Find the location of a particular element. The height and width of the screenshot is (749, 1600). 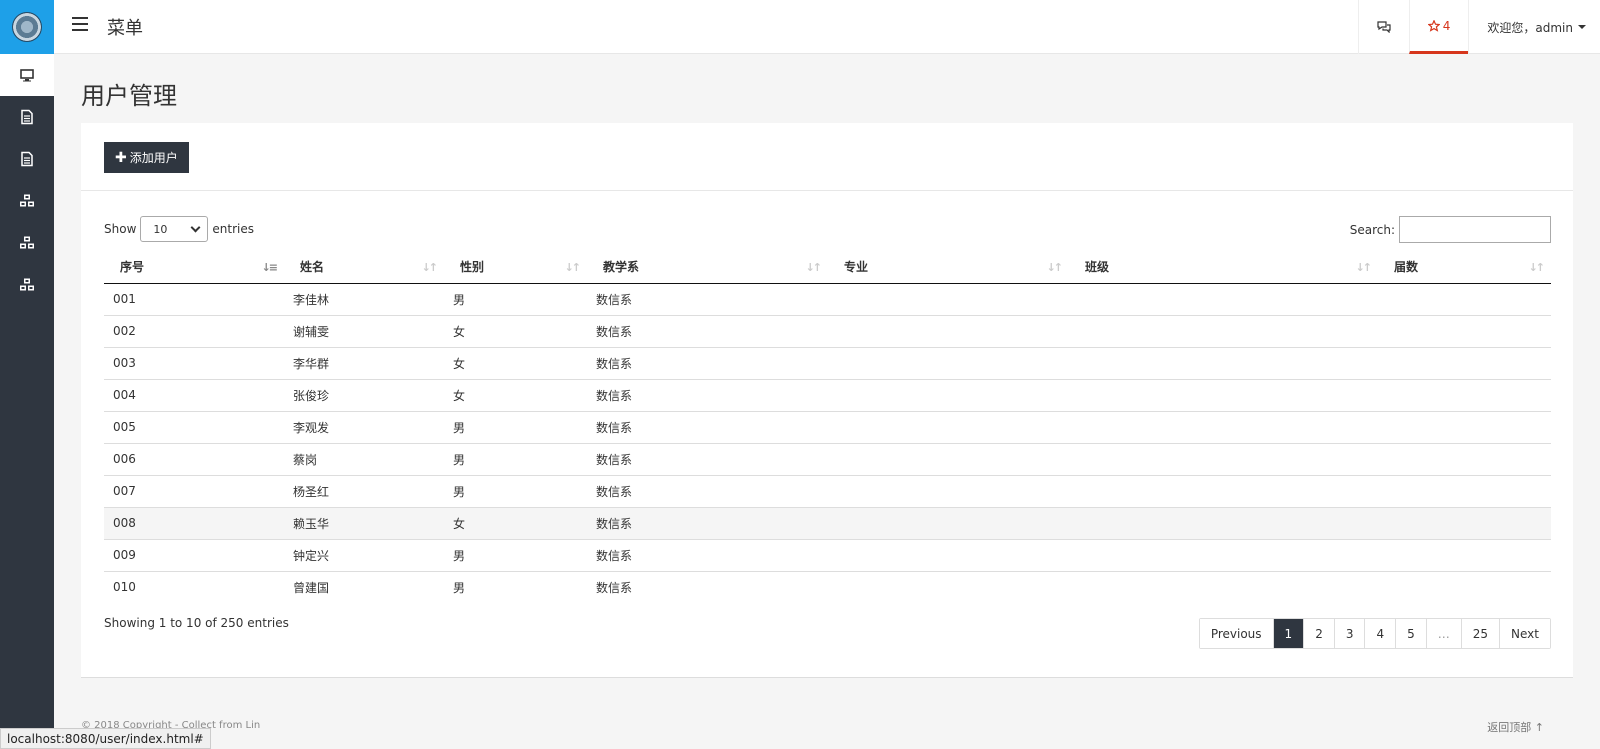

column-header-major: 专业 ↓↑ is located at coordinates (948, 267).